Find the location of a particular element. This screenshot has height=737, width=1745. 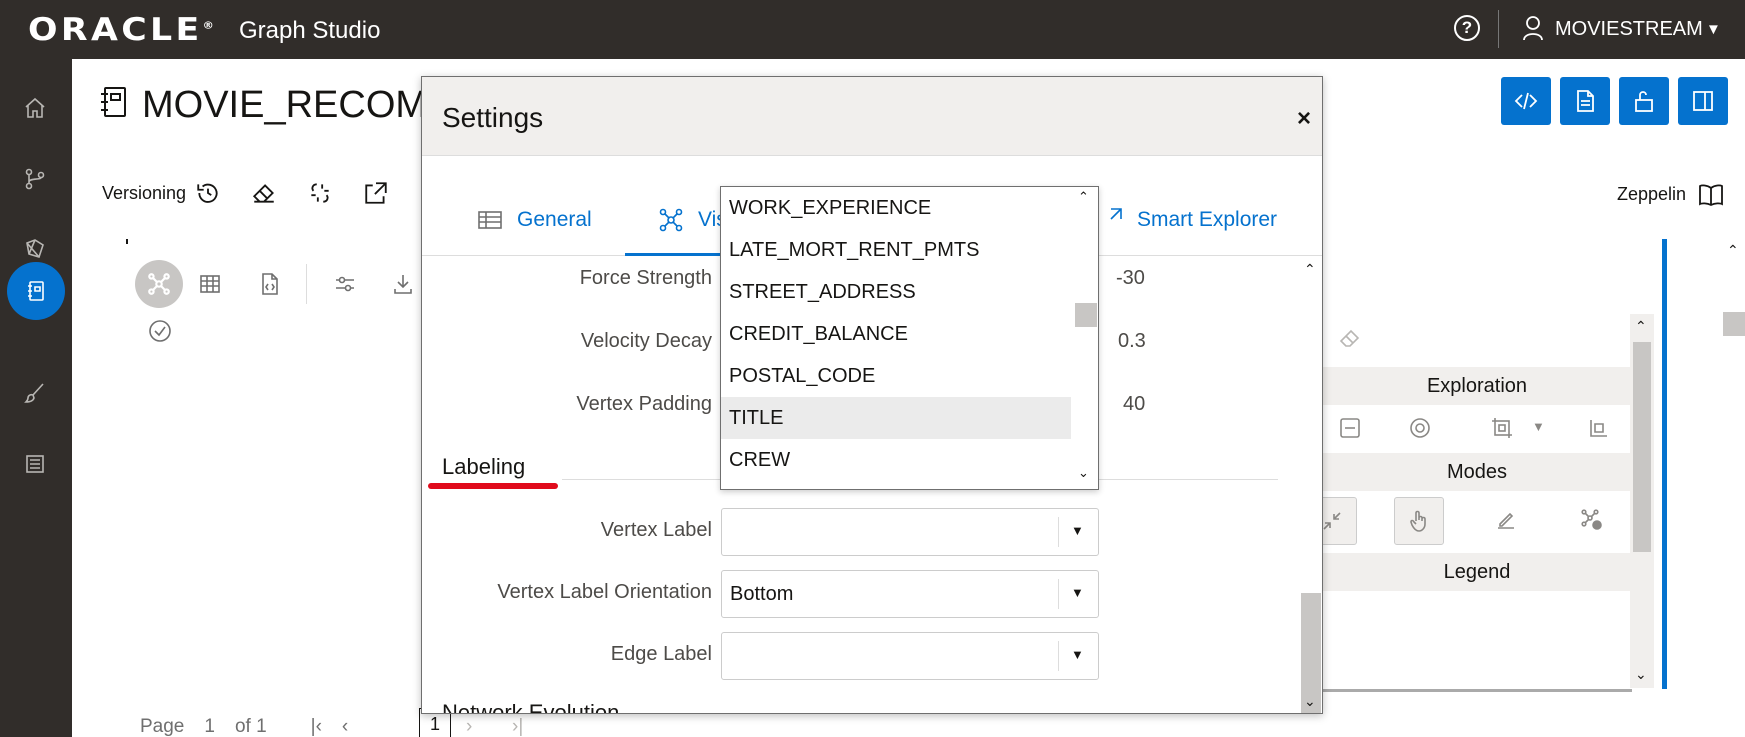

notebook-actions is located at coordinates (1614, 101).